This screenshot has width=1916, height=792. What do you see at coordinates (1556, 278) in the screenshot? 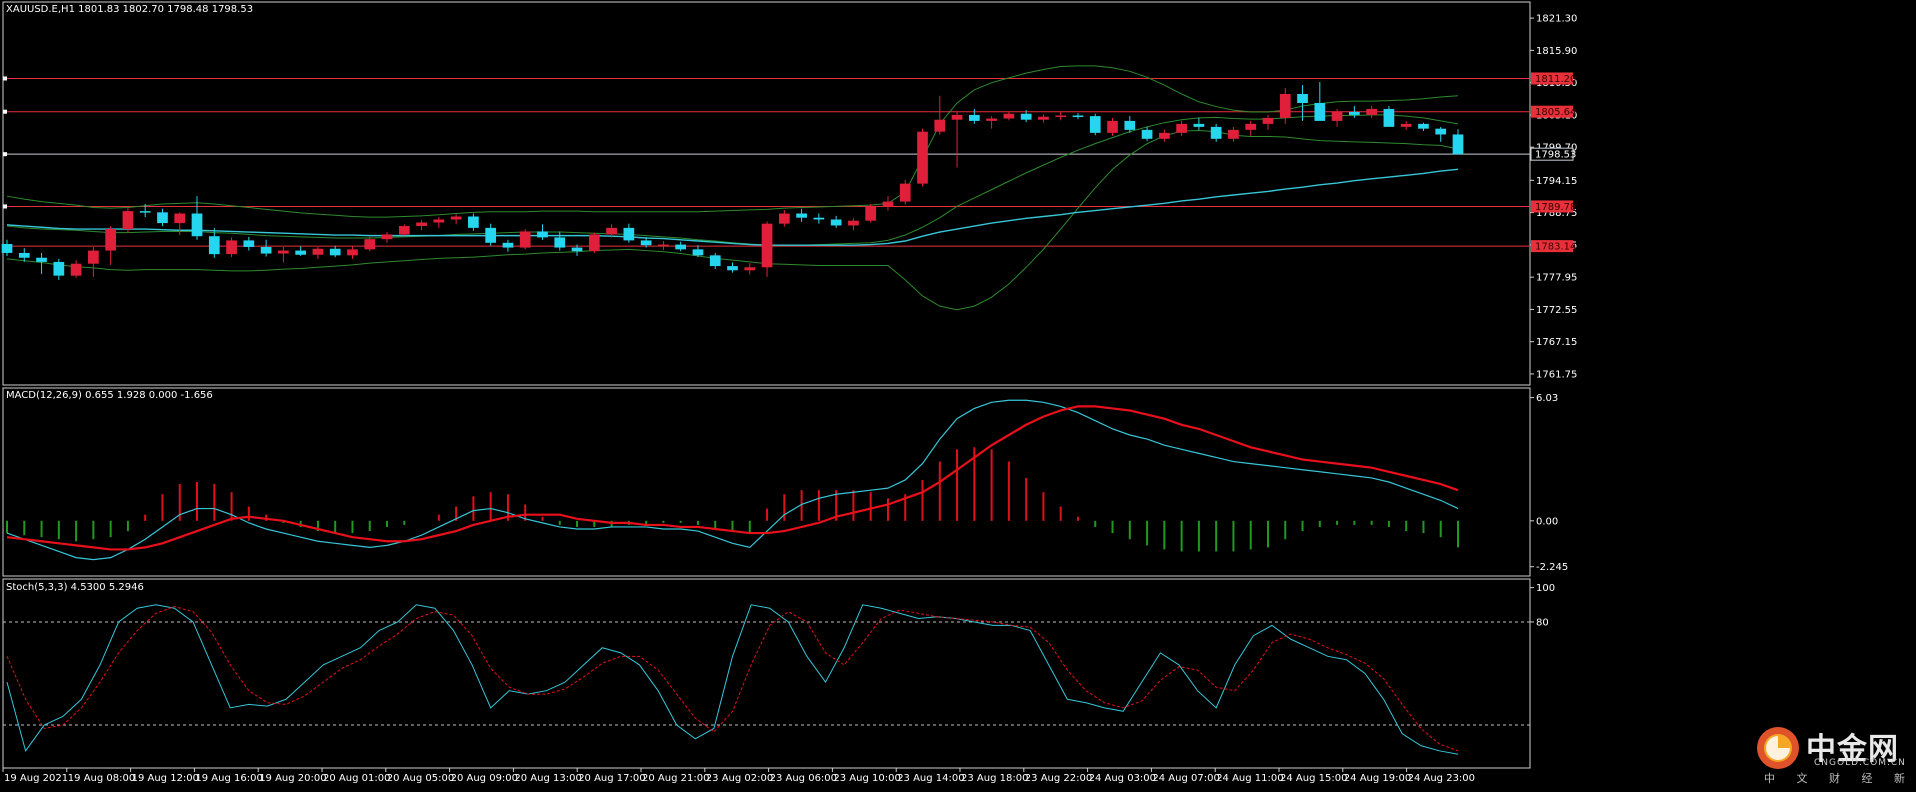
I see `y-tick-label: 1777.95` at bounding box center [1556, 278].